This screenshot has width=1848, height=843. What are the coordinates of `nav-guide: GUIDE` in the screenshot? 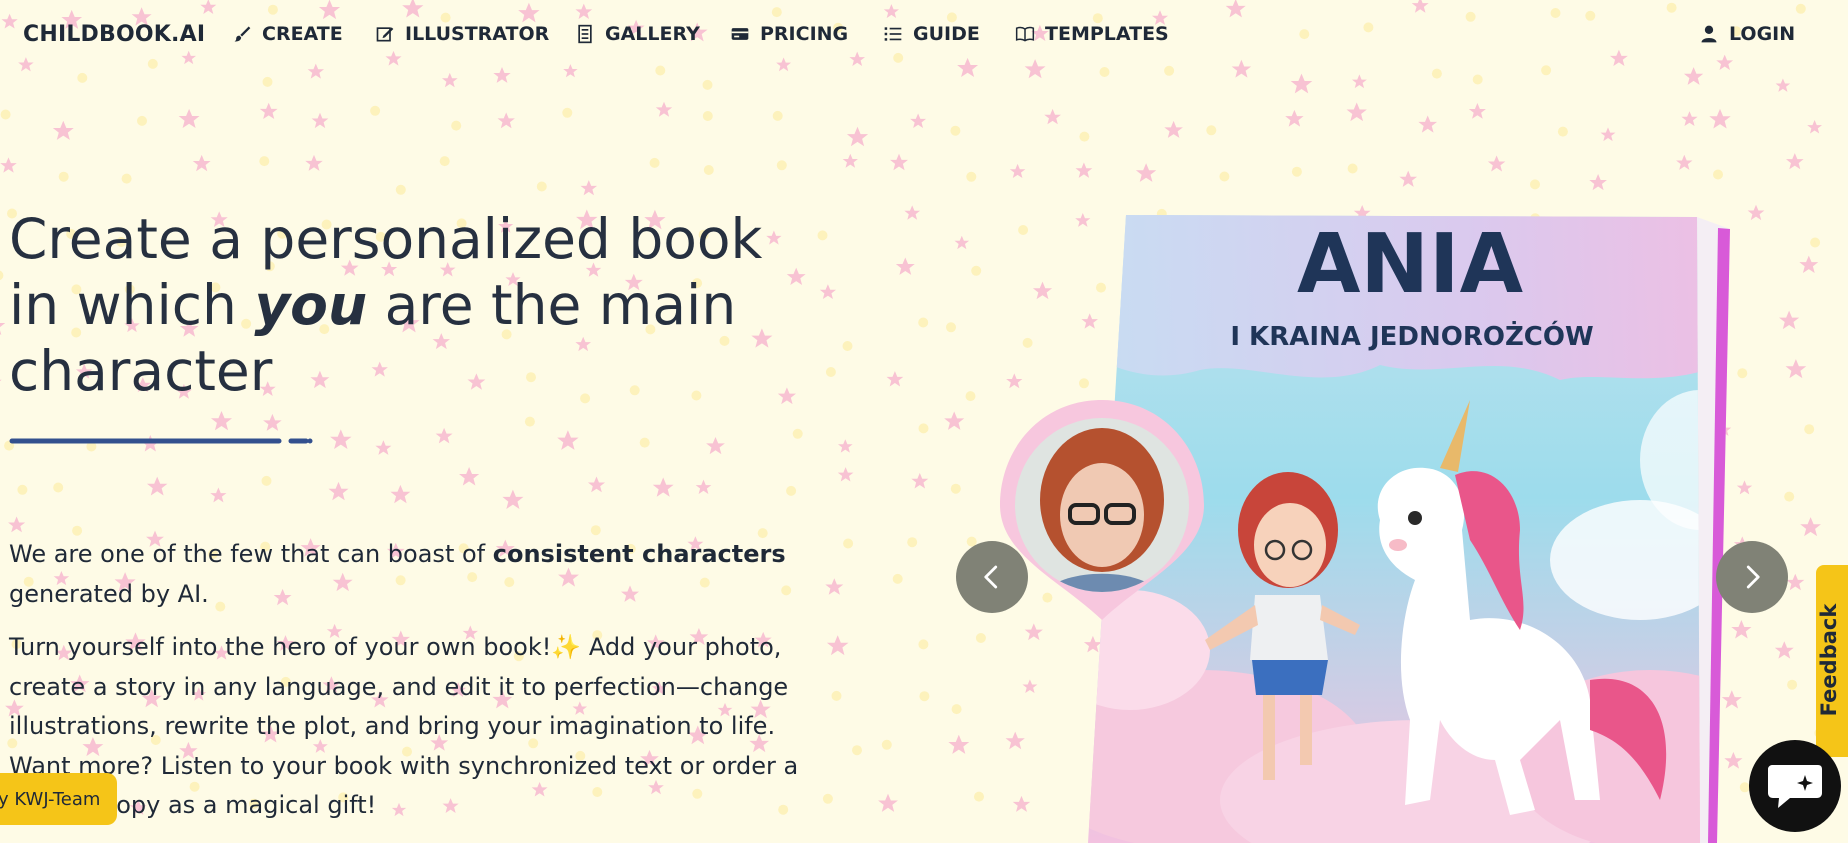 It's located at (931, 34).